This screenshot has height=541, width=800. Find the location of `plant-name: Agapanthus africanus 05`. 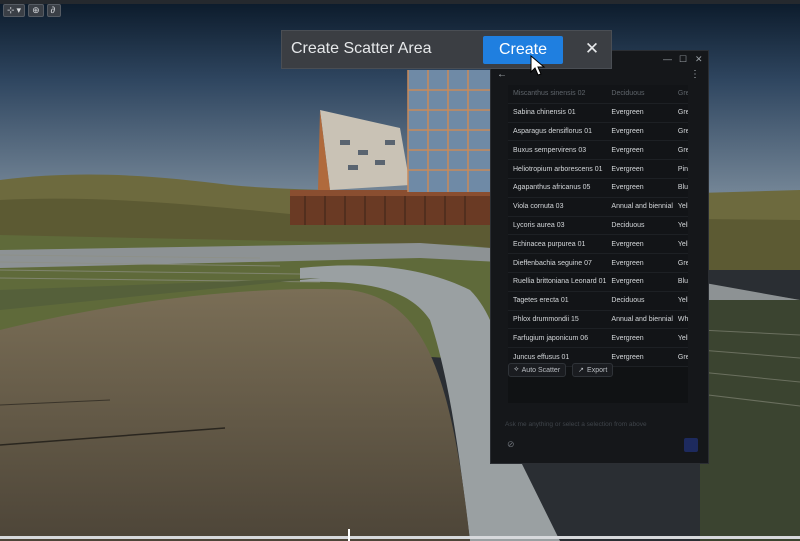

plant-name: Agapanthus africanus 05 is located at coordinates (557, 188).